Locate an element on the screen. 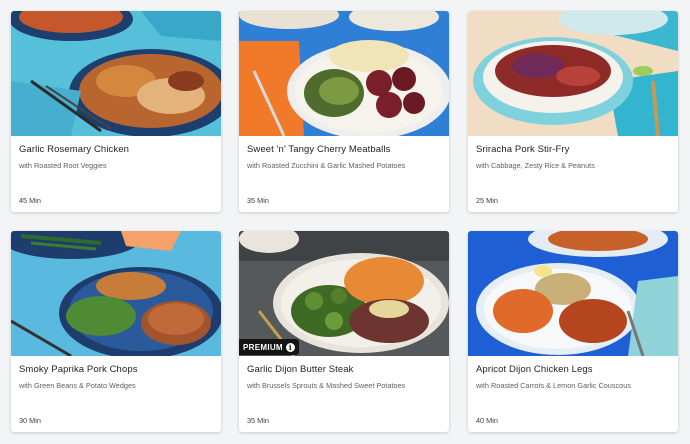 The height and width of the screenshot is (444, 690). recipe-cook-time: 25 Min is located at coordinates (487, 200).